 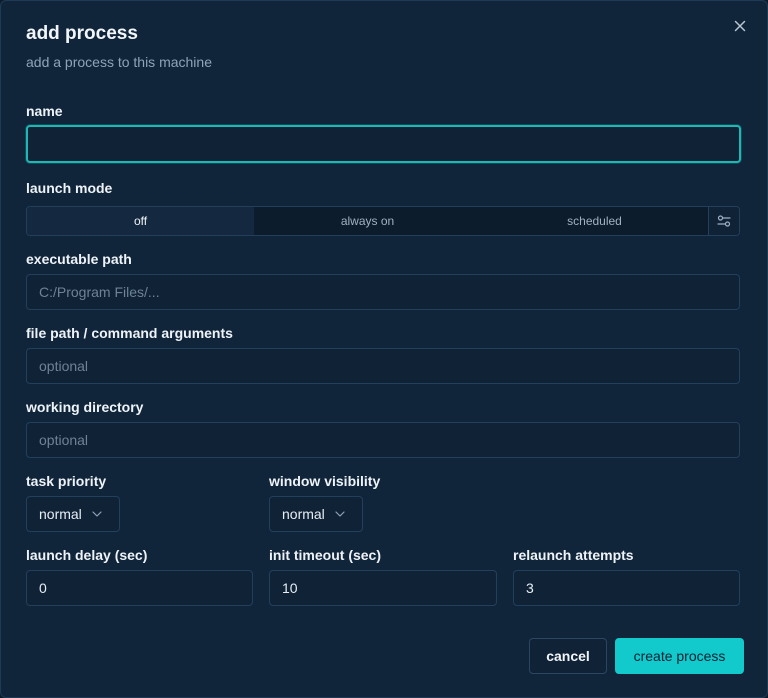 What do you see at coordinates (383, 366) in the screenshot?
I see `arguments-input: optional` at bounding box center [383, 366].